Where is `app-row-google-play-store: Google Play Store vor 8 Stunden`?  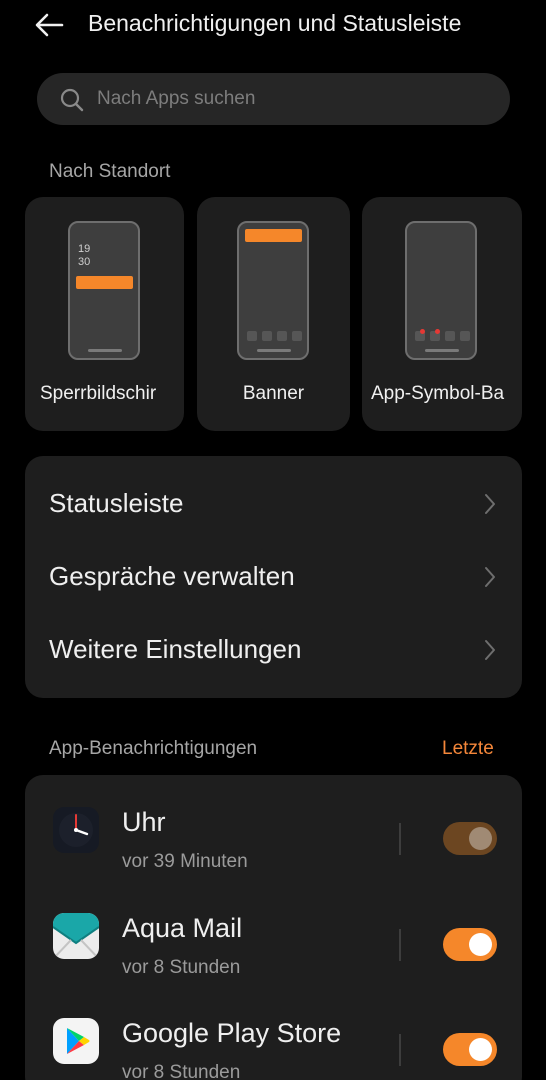
app-row-google-play-store: Google Play Store vor 8 Stunden is located at coordinates (273, 1033).